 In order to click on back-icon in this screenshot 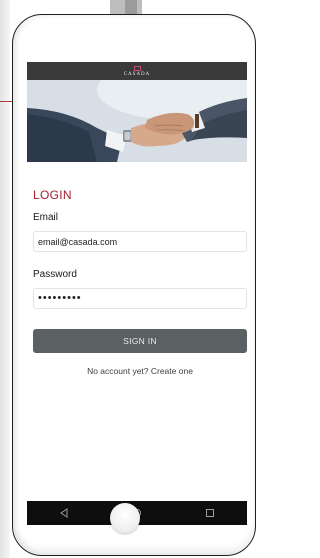, I will do `click(64, 513)`.